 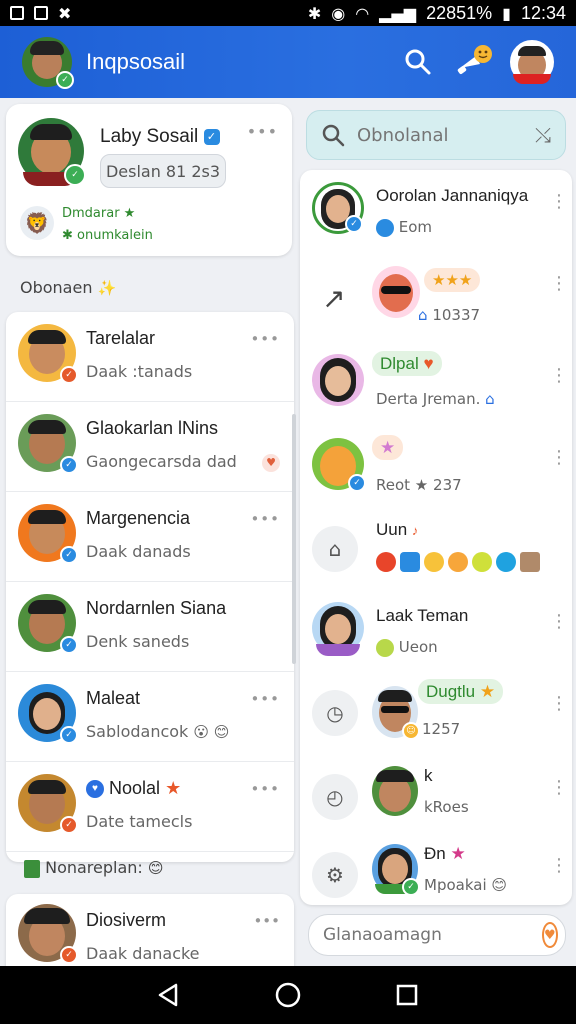 What do you see at coordinates (150, 447) in the screenshot?
I see `contact-row: ✓ Glaokarlan lNins Gaongecarsda dad ♥` at bounding box center [150, 447].